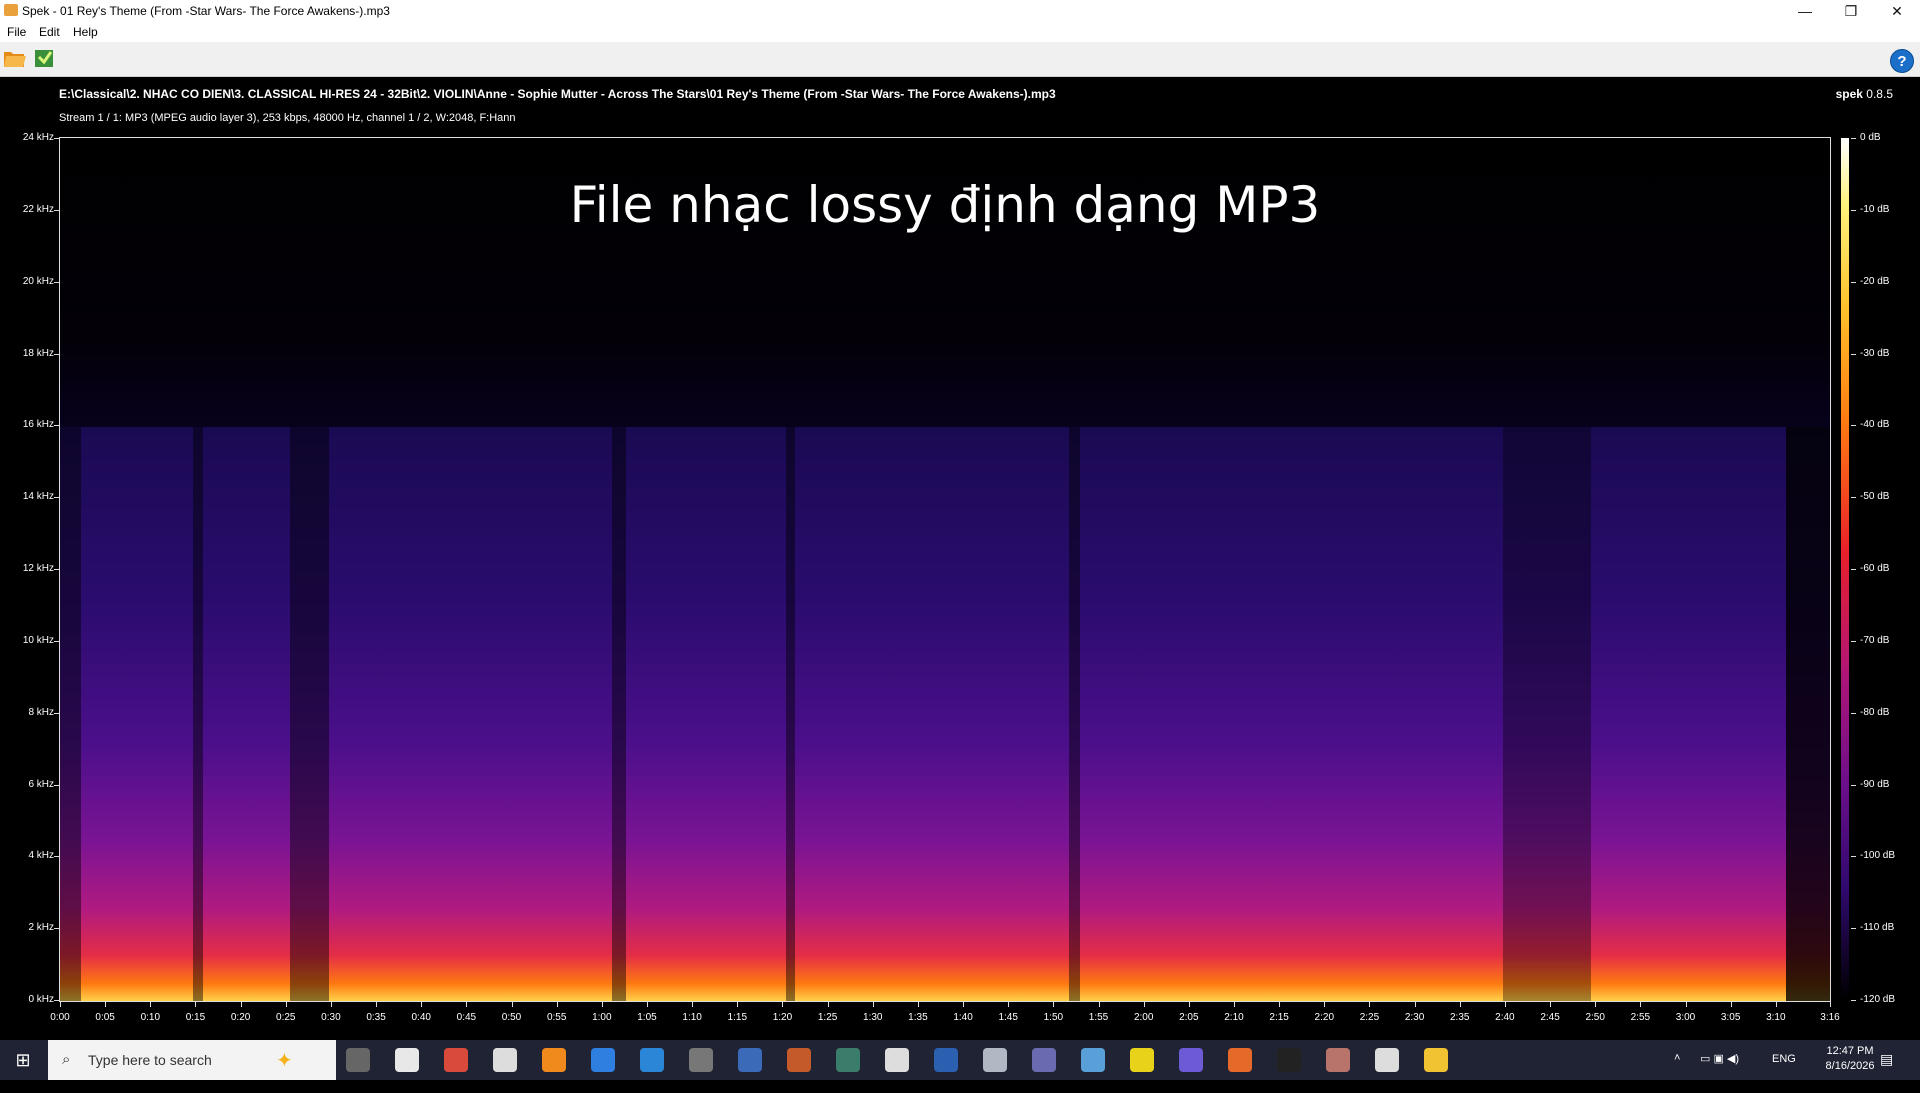 The width and height of the screenshot is (1920, 1093). I want to click on clock: 12:47 PM 8/16/2026, so click(1850, 1065).